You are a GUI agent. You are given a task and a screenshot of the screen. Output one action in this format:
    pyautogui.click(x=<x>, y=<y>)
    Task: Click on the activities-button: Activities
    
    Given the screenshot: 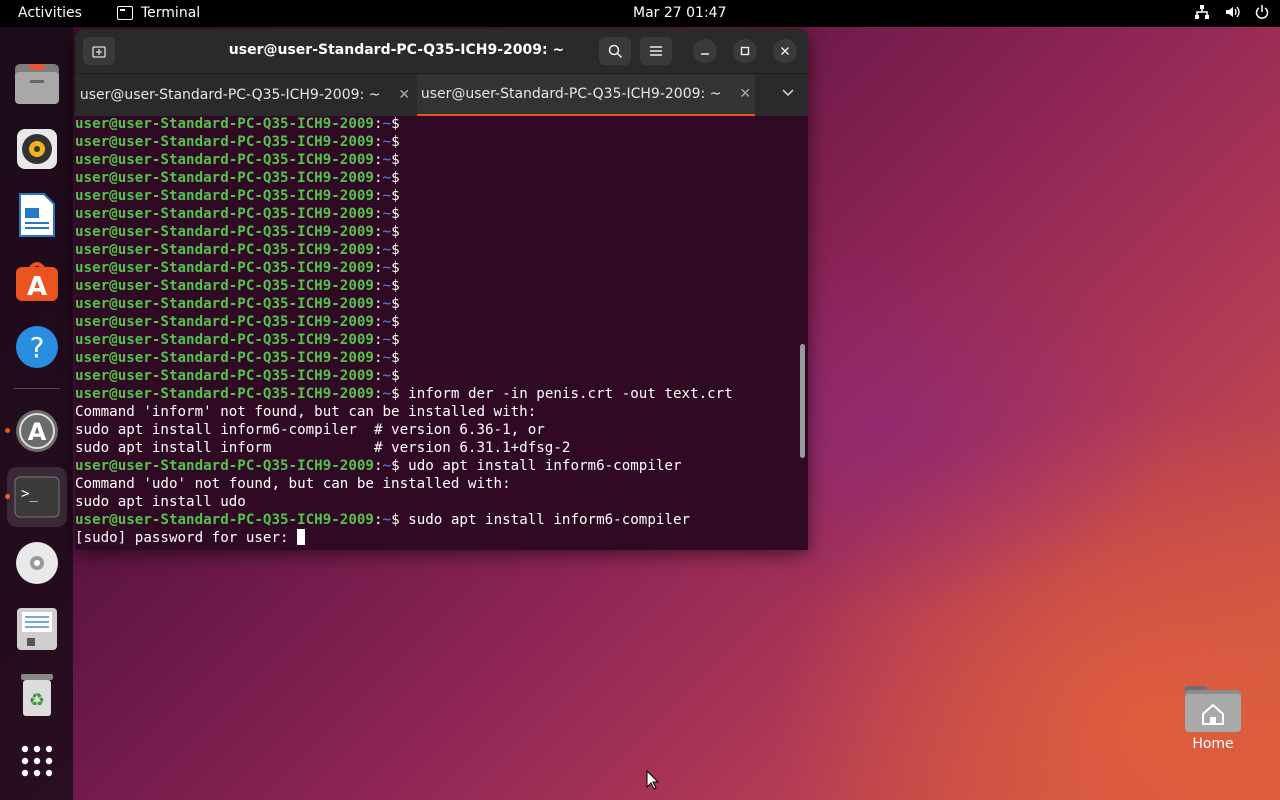 What is the action you would take?
    pyautogui.click(x=50, y=13)
    